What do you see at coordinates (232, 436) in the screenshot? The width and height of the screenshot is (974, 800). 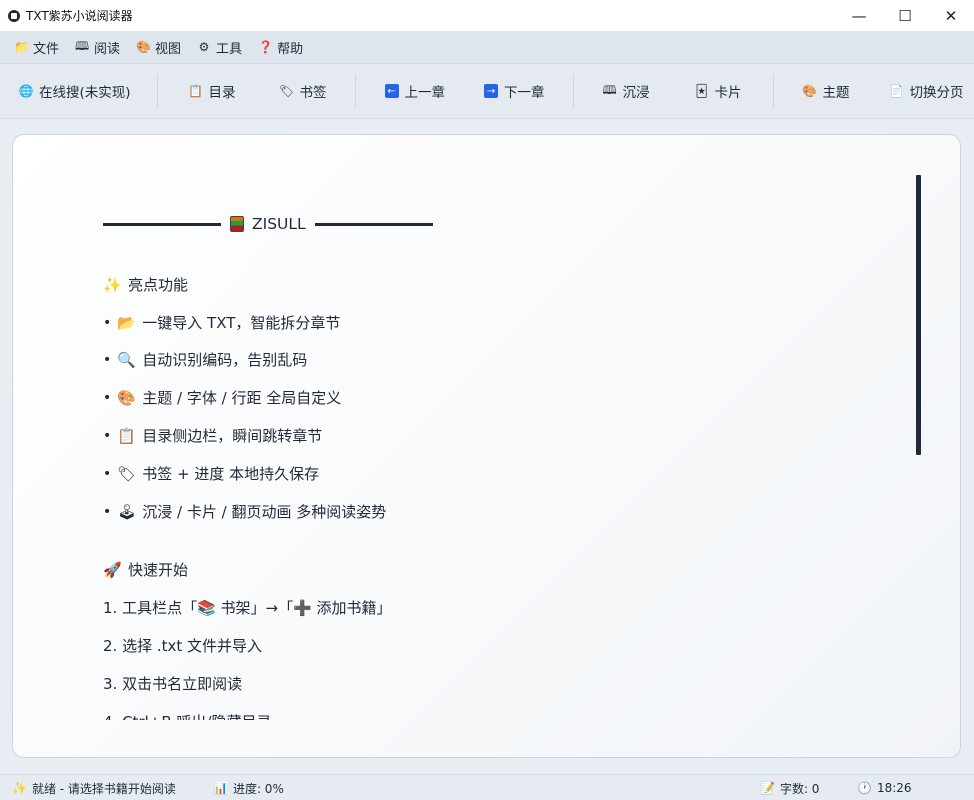 I see `list-item-text: 目录侧边栏，瞬间跳转章节` at bounding box center [232, 436].